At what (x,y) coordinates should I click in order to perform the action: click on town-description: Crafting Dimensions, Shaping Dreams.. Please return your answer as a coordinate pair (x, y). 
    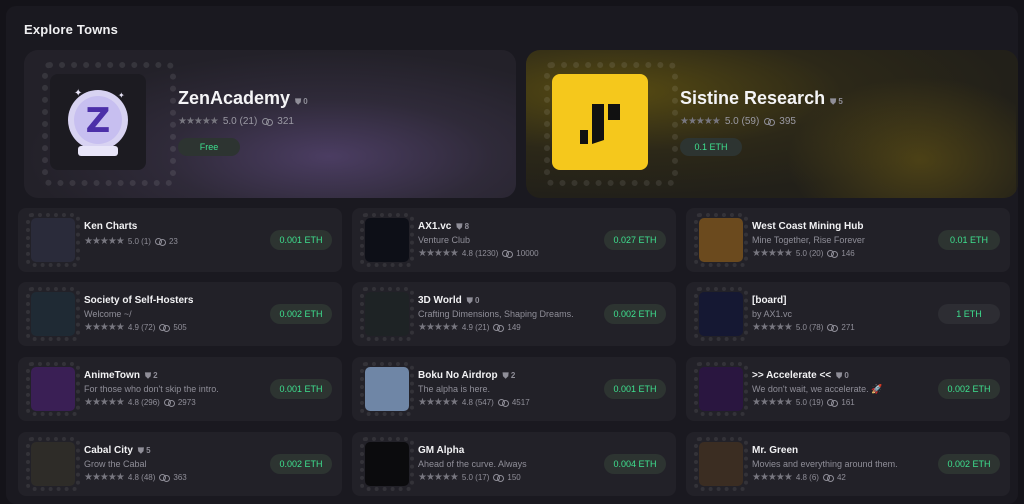
    Looking at the image, I should click on (496, 314).